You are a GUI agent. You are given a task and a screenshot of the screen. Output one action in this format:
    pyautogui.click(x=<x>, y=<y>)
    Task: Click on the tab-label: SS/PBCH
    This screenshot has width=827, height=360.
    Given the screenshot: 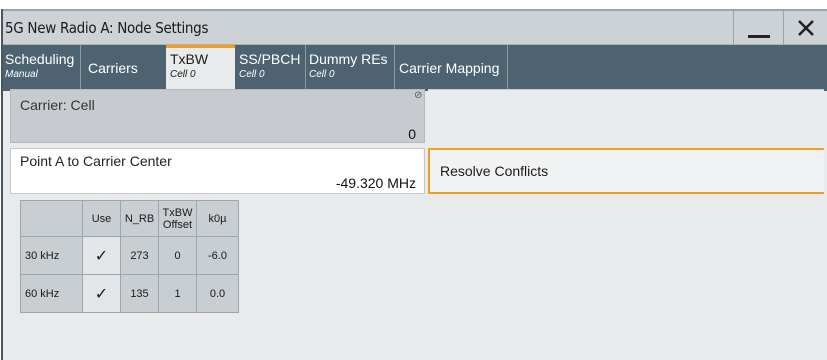 What is the action you would take?
    pyautogui.click(x=270, y=59)
    